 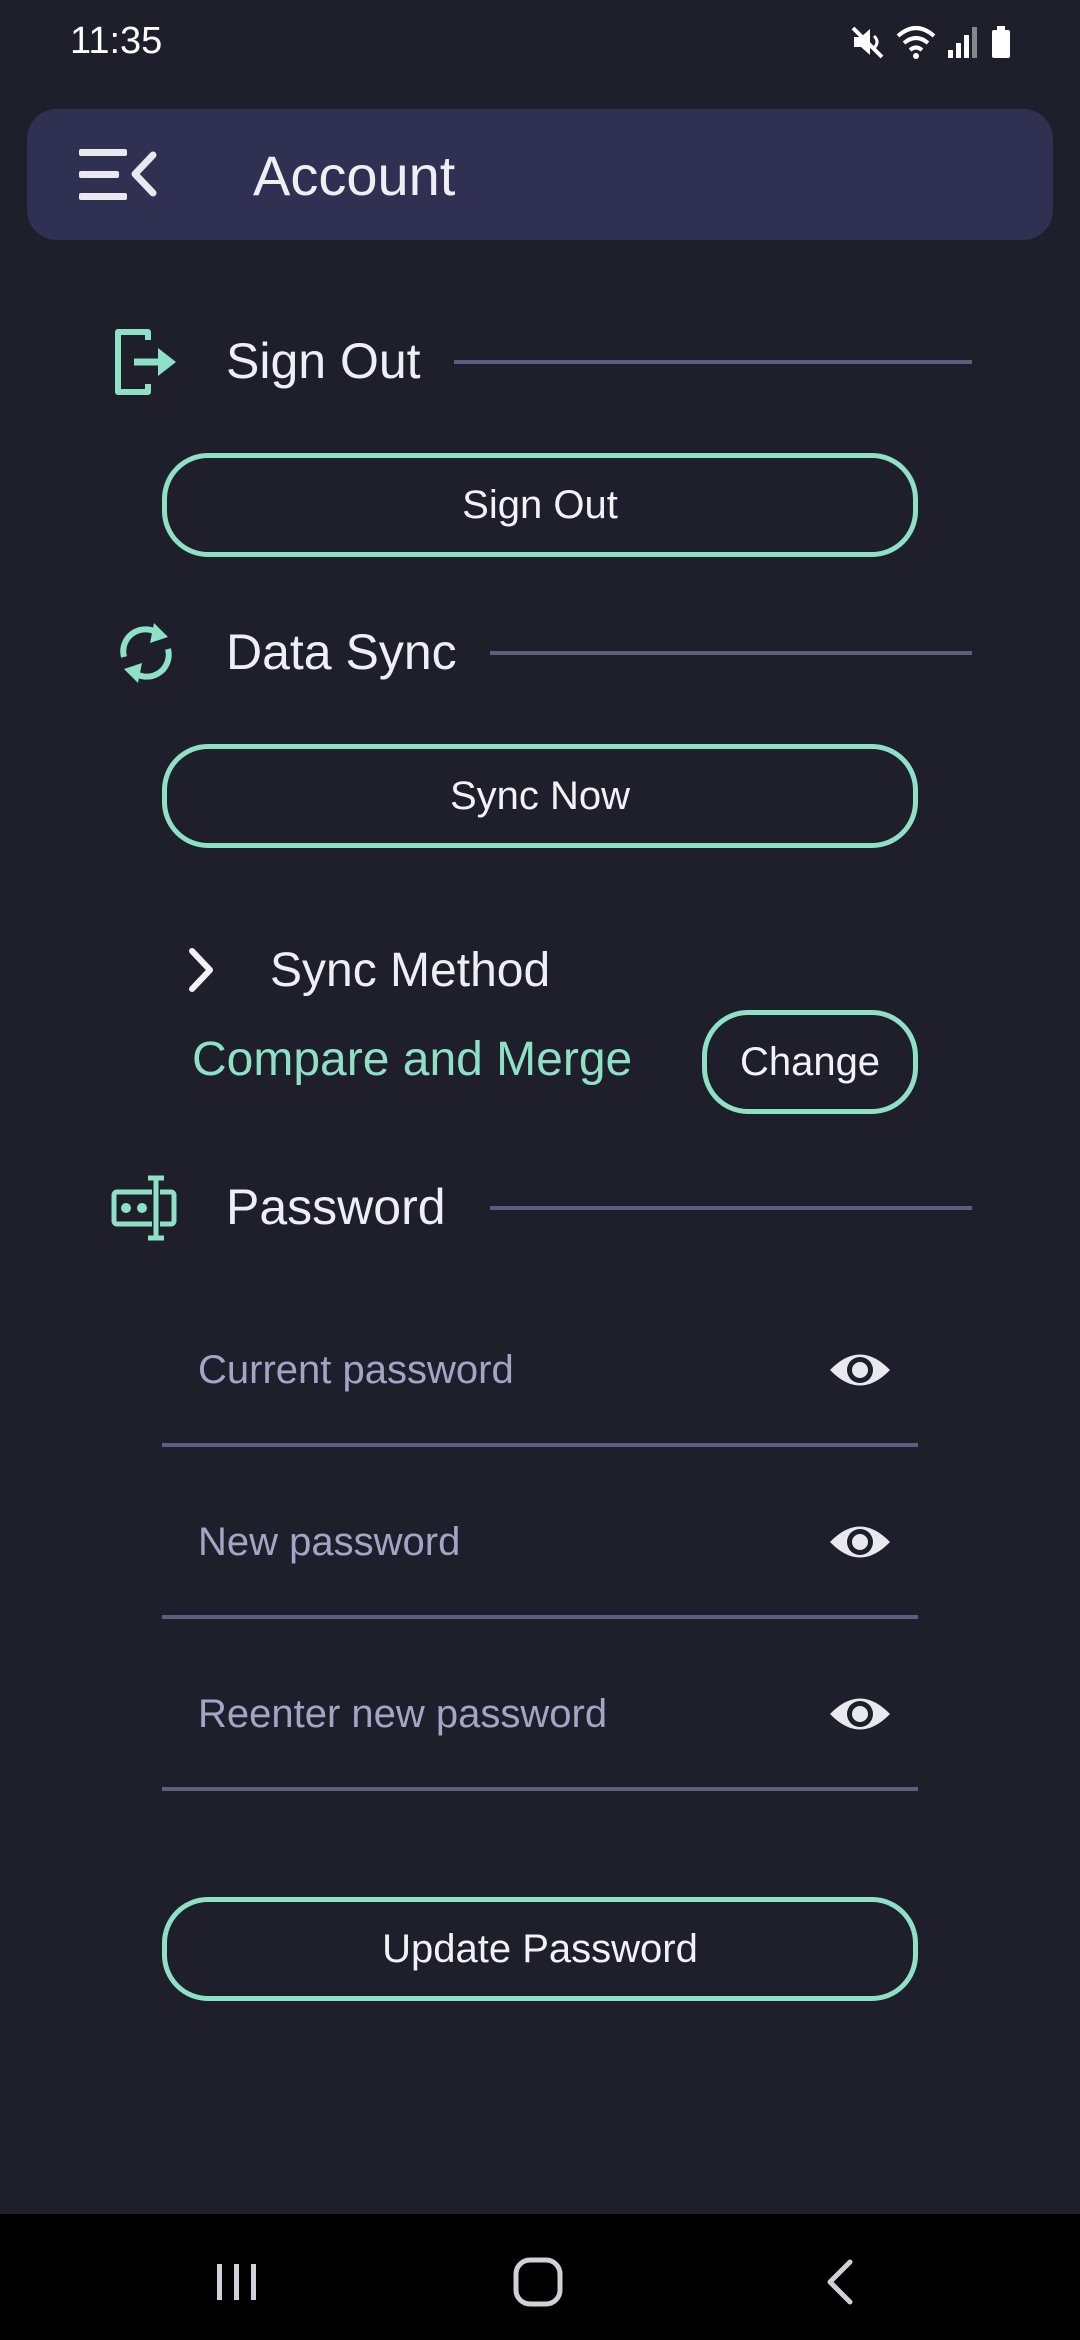 What do you see at coordinates (323, 361) in the screenshot?
I see `sign-out-section-title: Sign Out` at bounding box center [323, 361].